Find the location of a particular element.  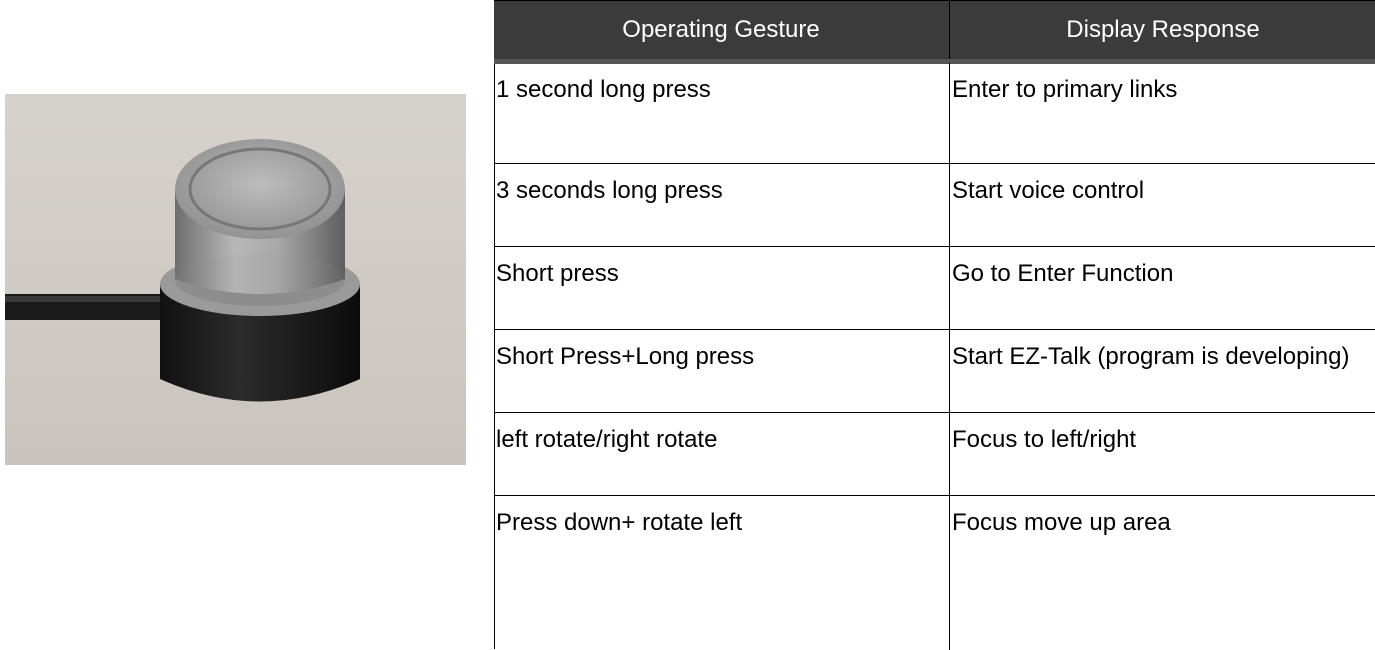

table-row: Short press Go to Enter Function is located at coordinates (934, 288).